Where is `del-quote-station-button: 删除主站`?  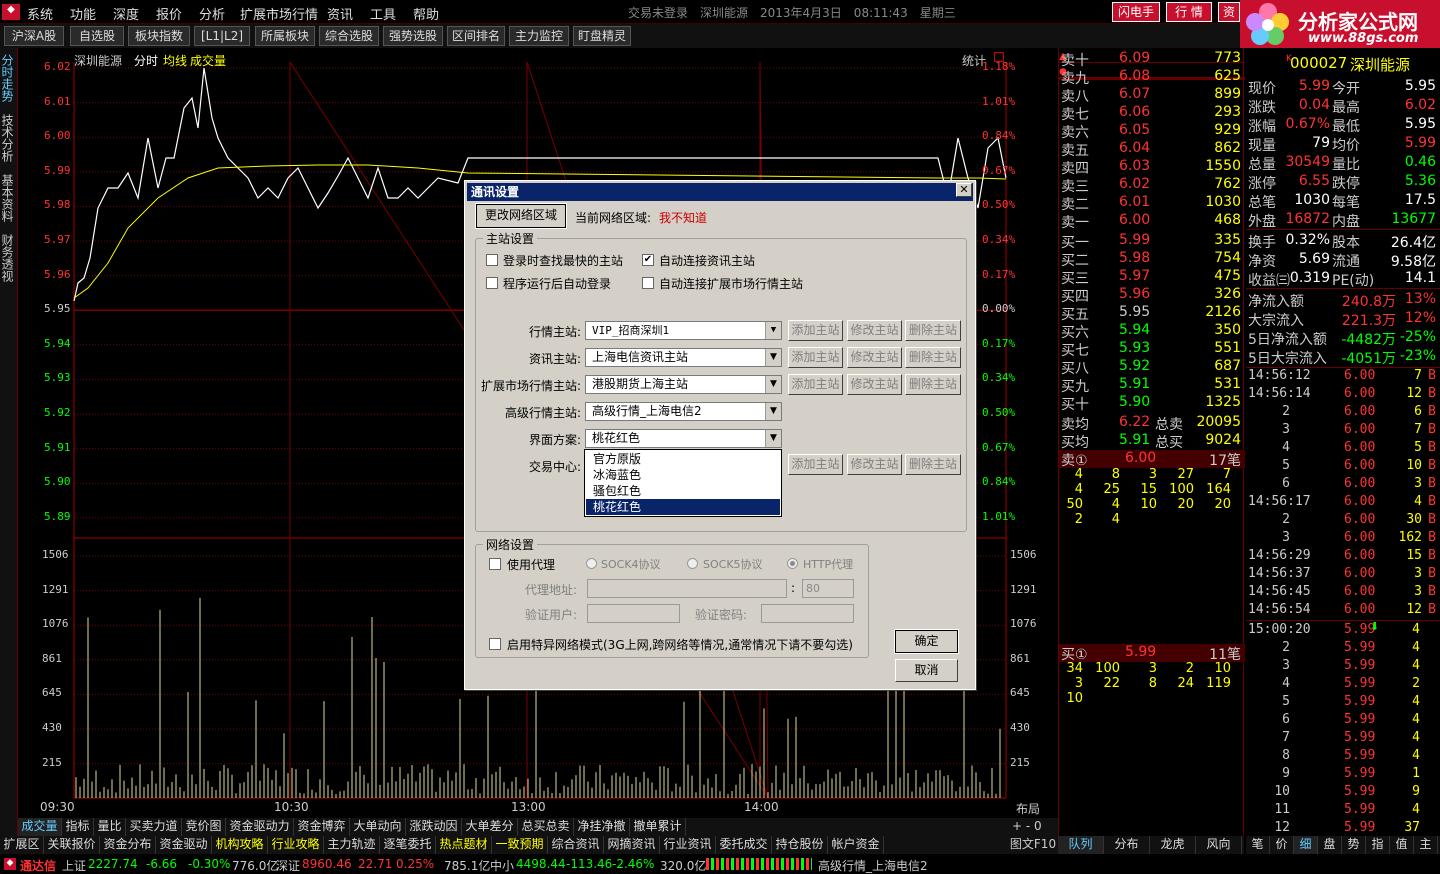 del-quote-station-button: 删除主站 is located at coordinates (933, 330).